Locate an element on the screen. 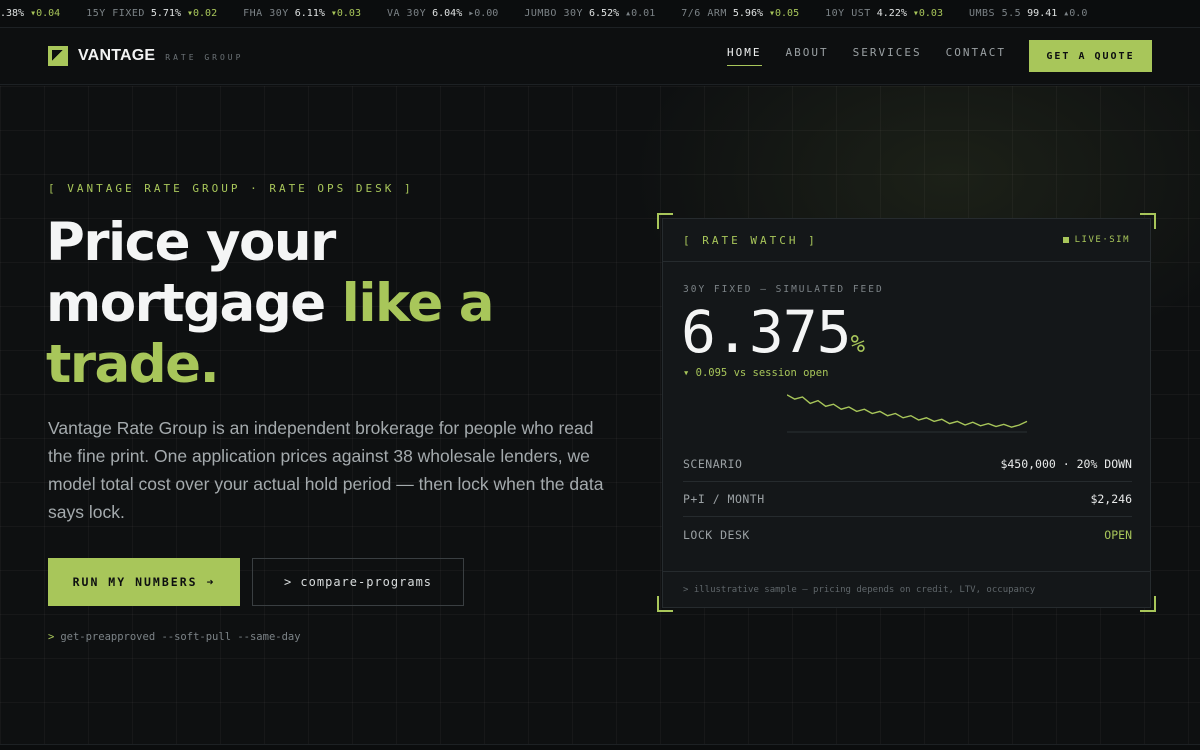 The width and height of the screenshot is (1200, 750). compare-programs-button: > compare-programs is located at coordinates (358, 582).